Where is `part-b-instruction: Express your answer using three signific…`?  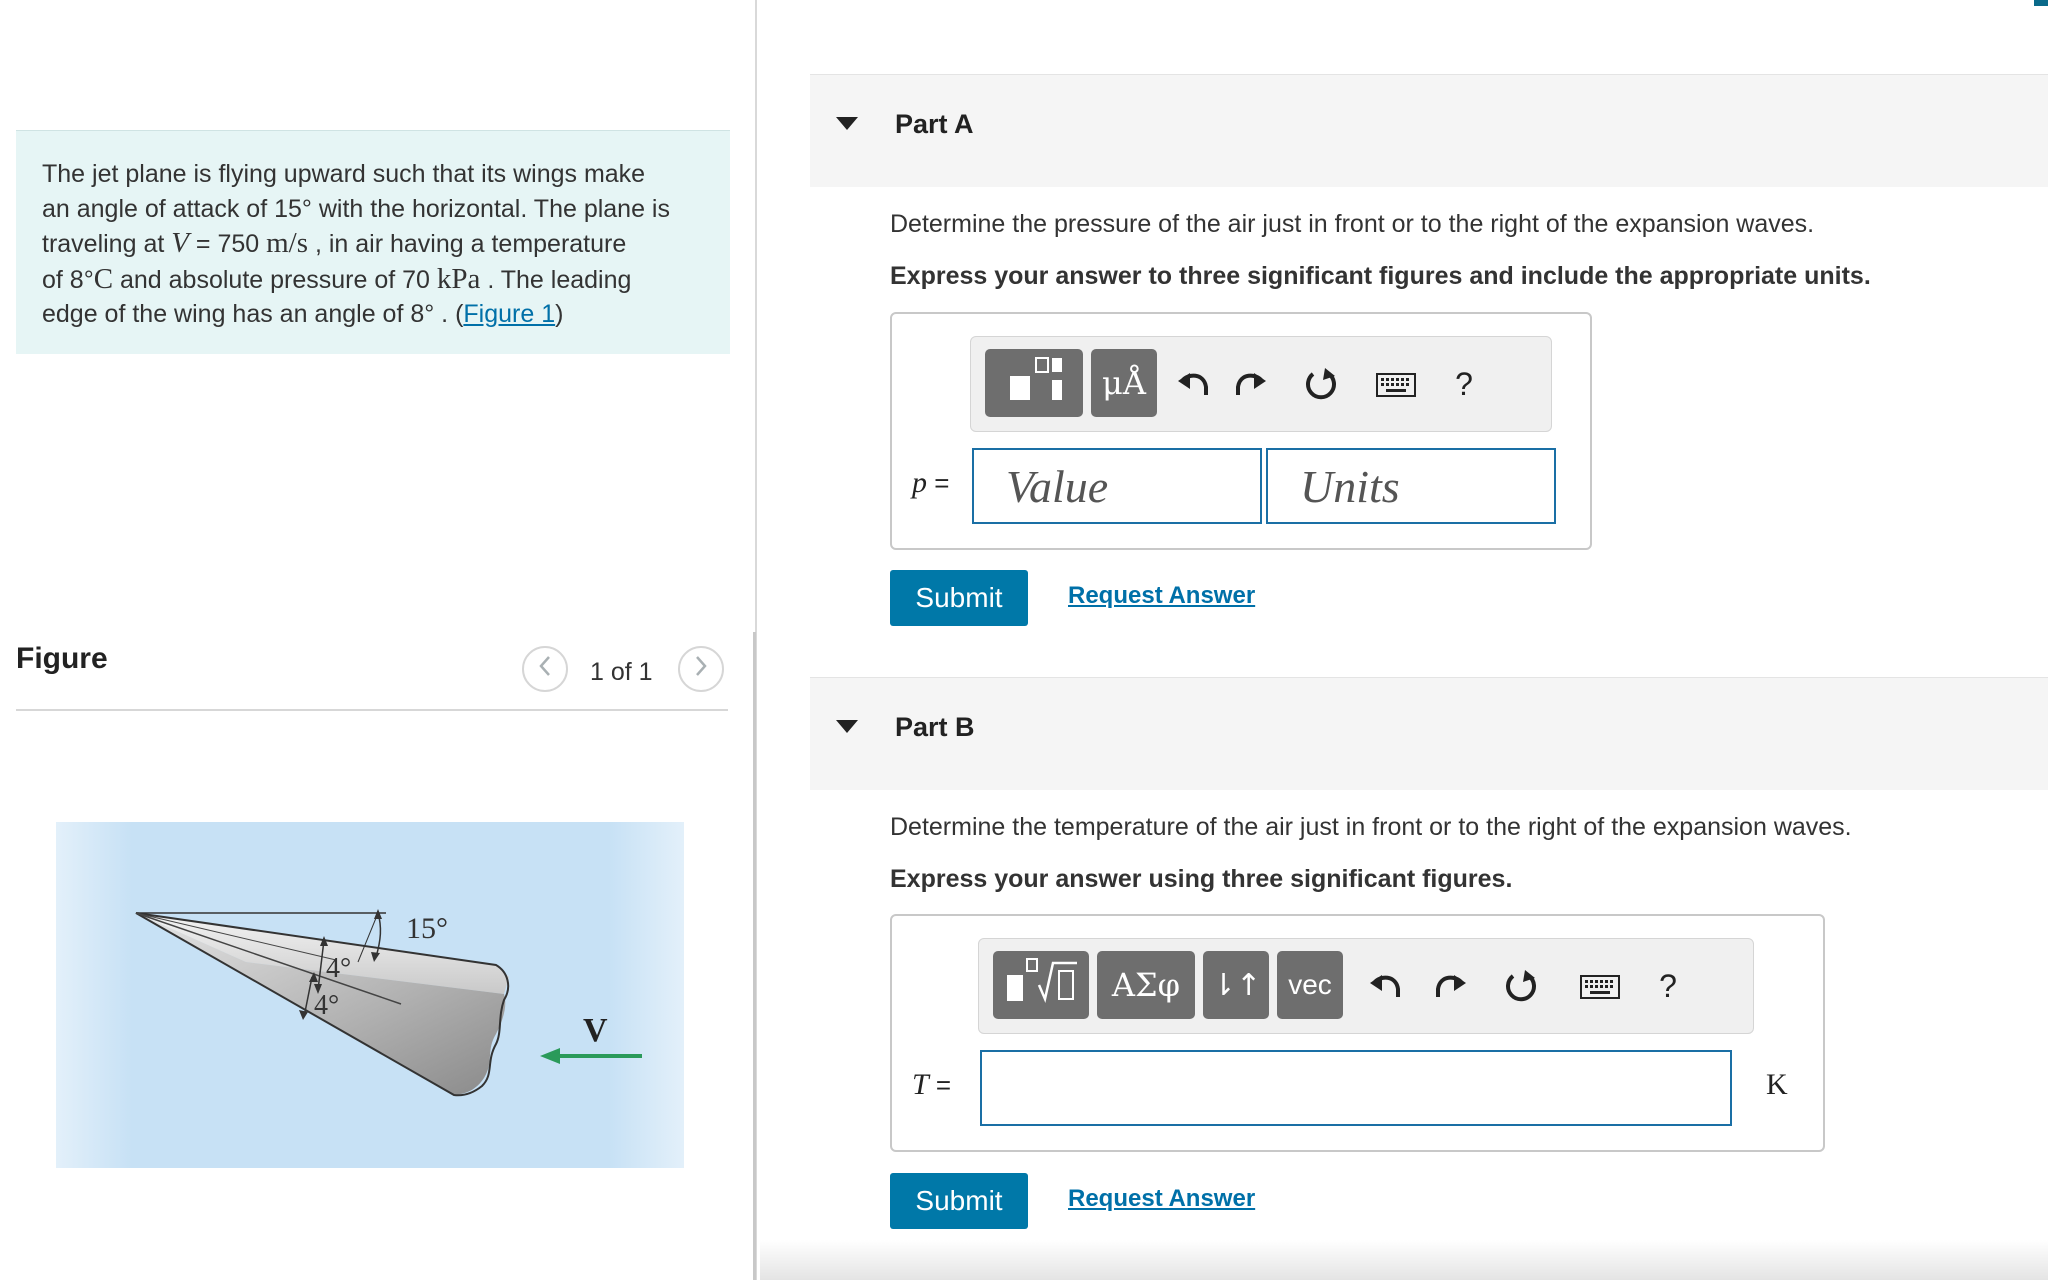
part-b-instruction: Express your answer using three signific… is located at coordinates (1201, 879).